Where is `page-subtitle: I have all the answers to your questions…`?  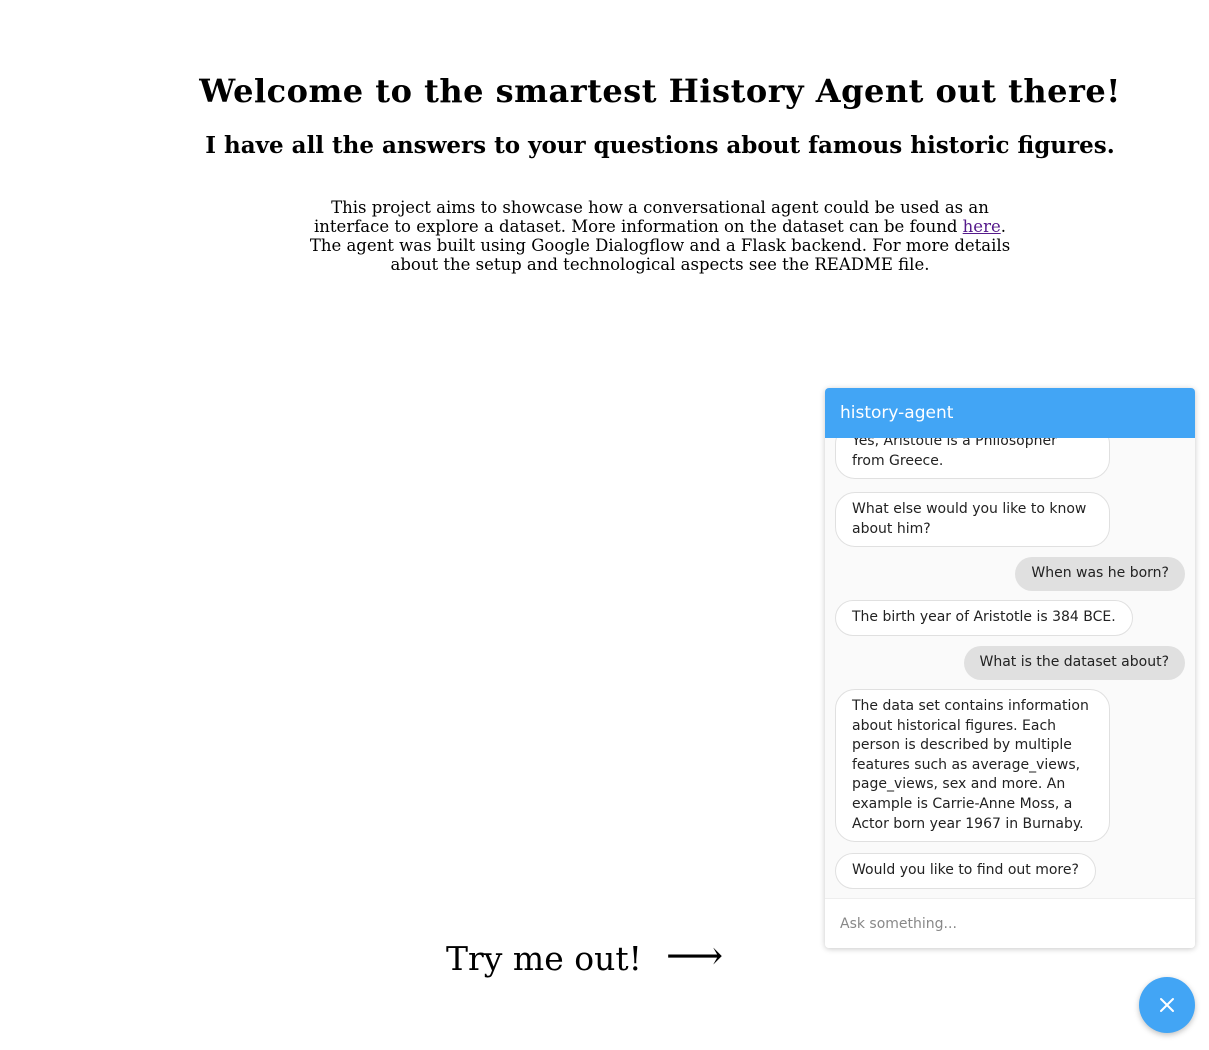 page-subtitle: I have all the answers to your questions… is located at coordinates (660, 145).